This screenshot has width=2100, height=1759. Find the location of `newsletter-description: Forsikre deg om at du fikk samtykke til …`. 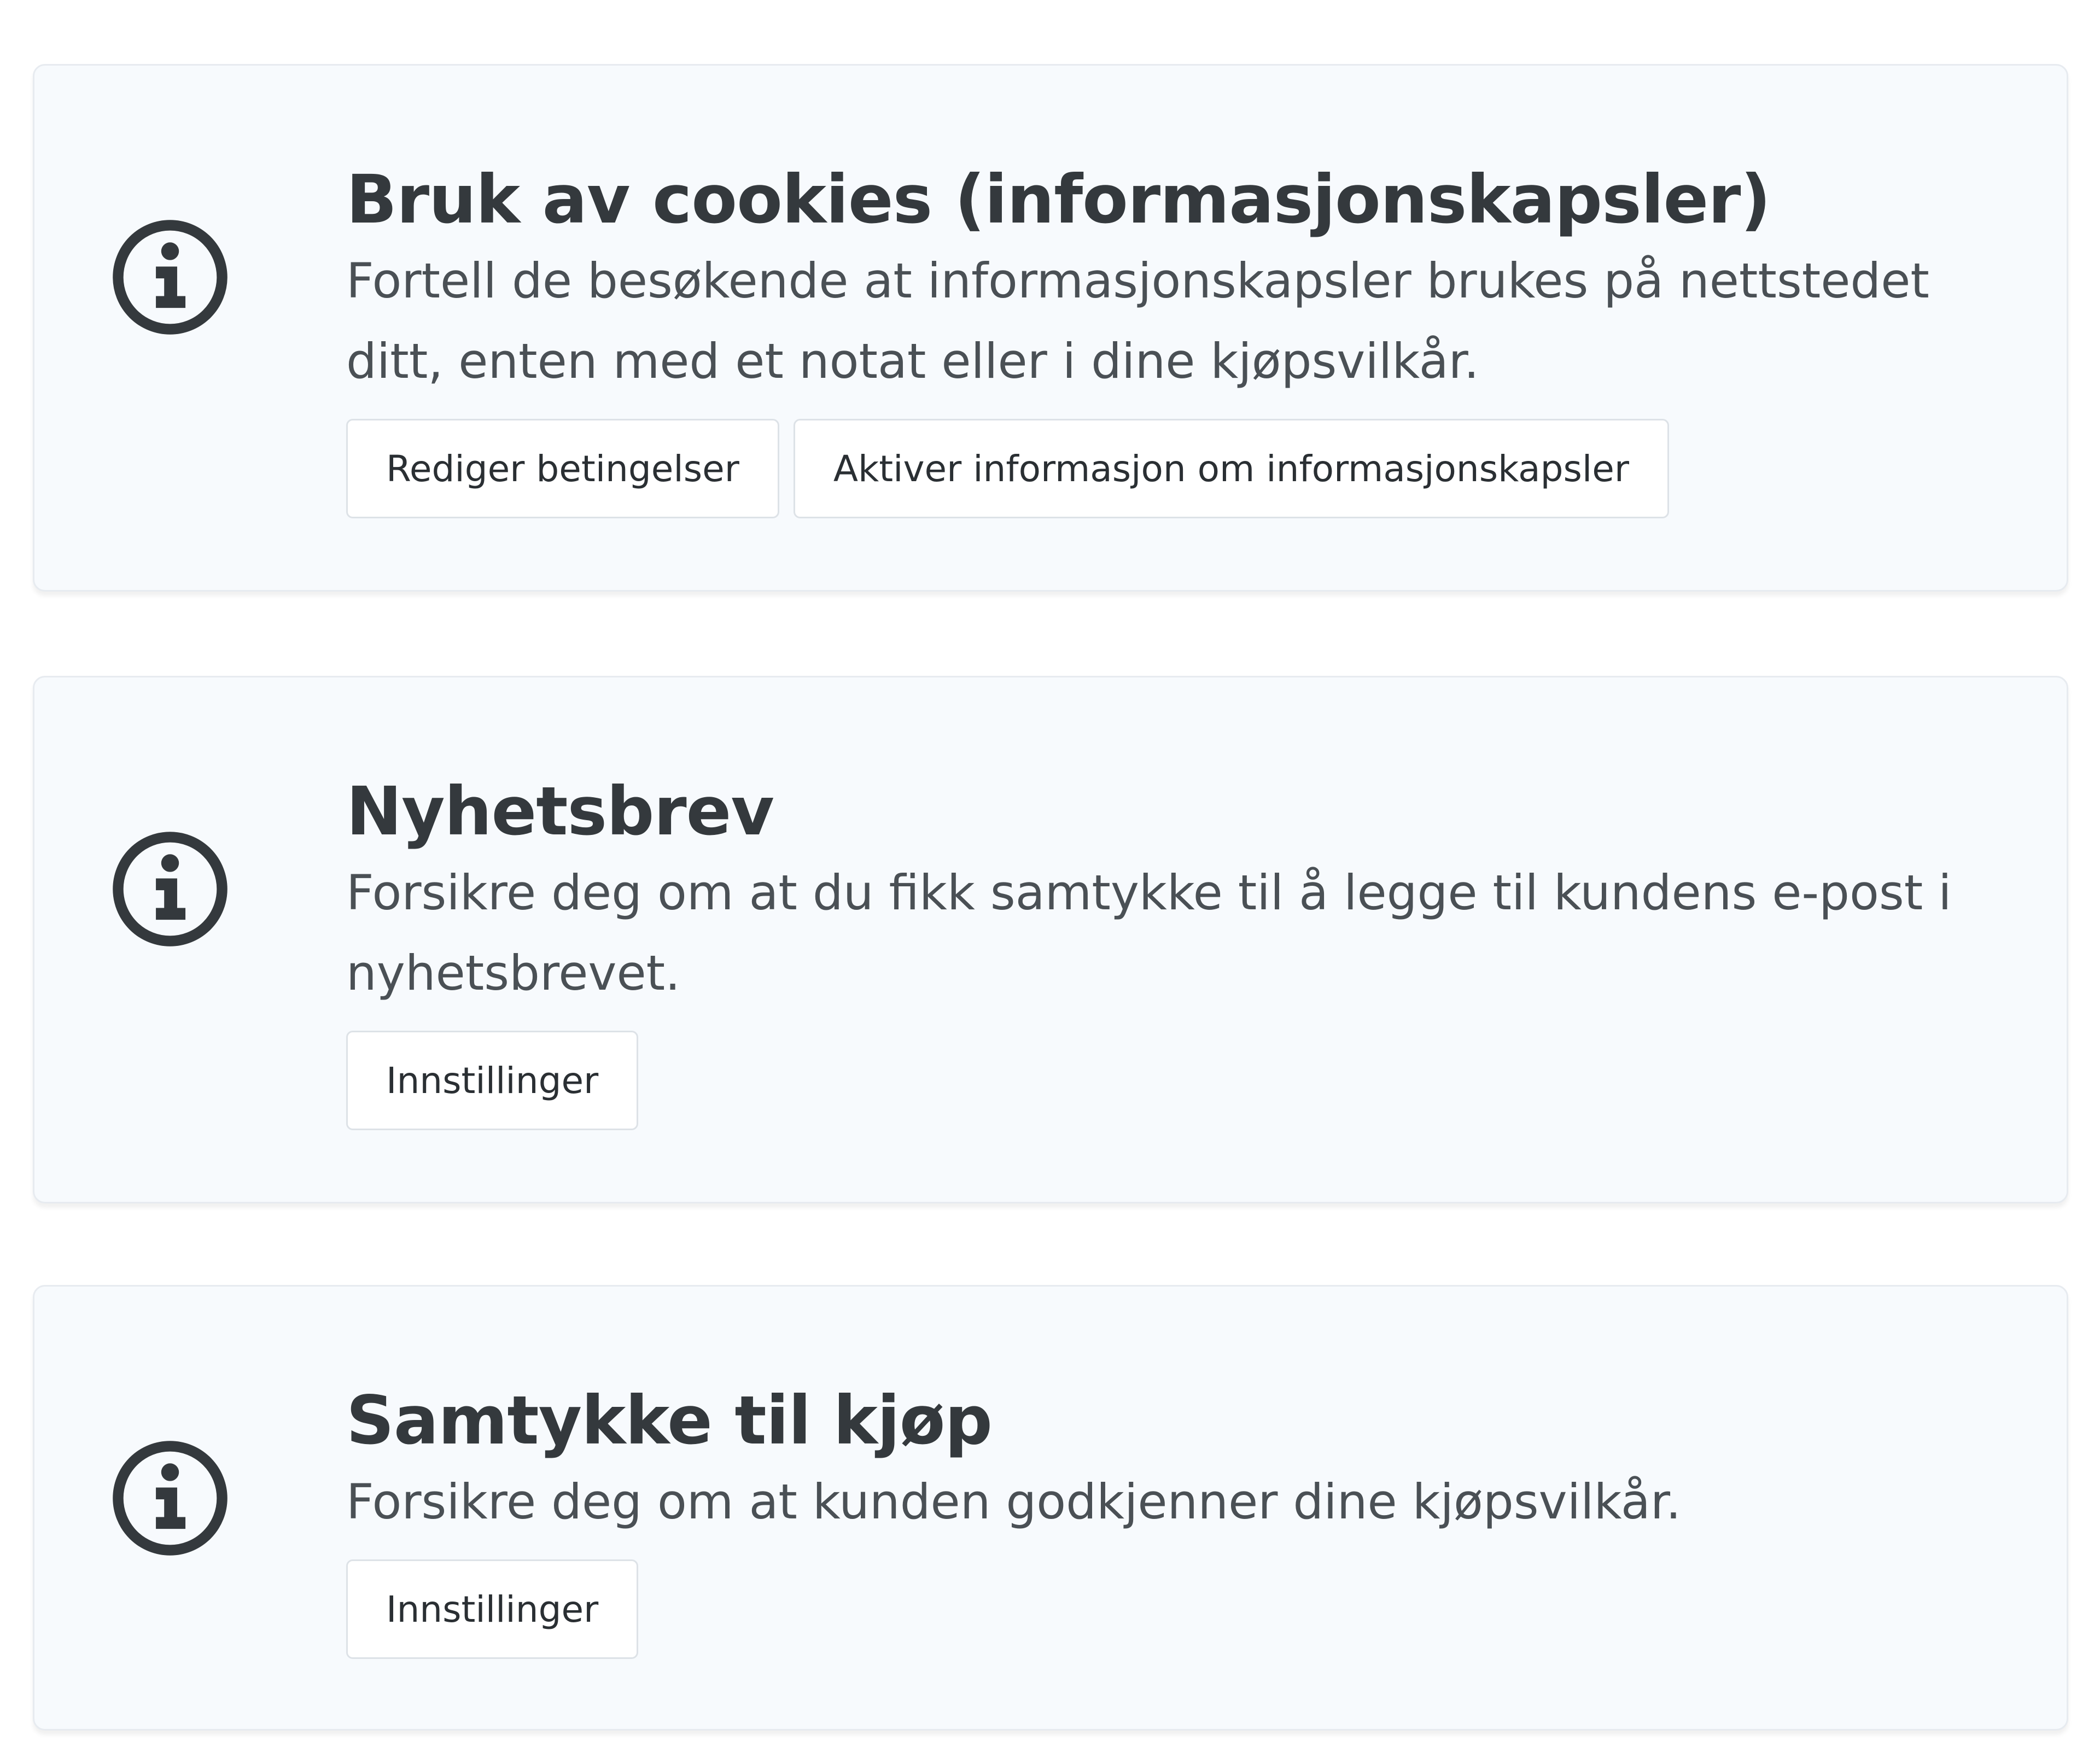

newsletter-description: Forsikre deg om at du fikk samtykke til … is located at coordinates (1149, 932).